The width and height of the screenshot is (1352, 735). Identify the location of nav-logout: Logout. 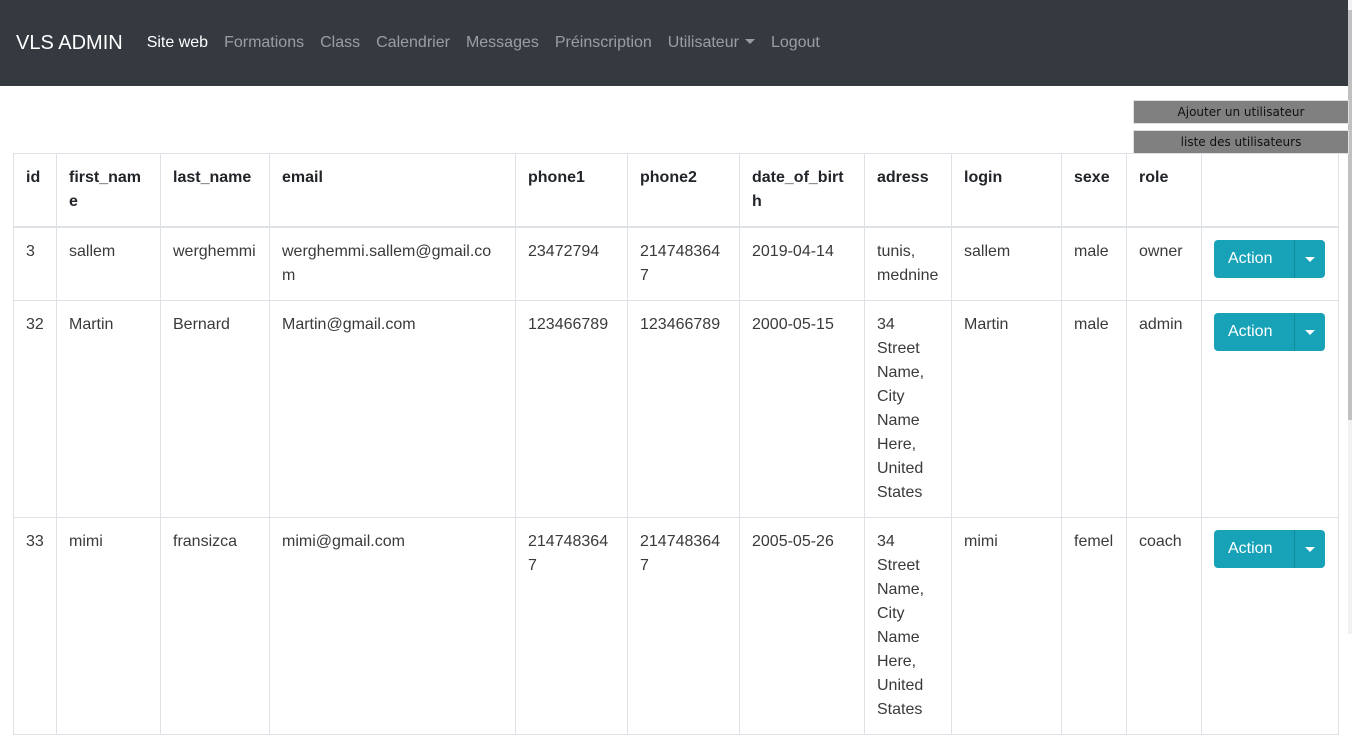
(795, 43).